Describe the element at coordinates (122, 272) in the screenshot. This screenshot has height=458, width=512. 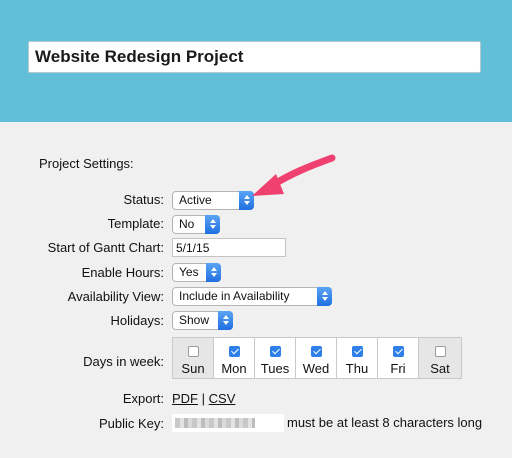
I see `enable-hours-label: Enable Hours:` at that location.